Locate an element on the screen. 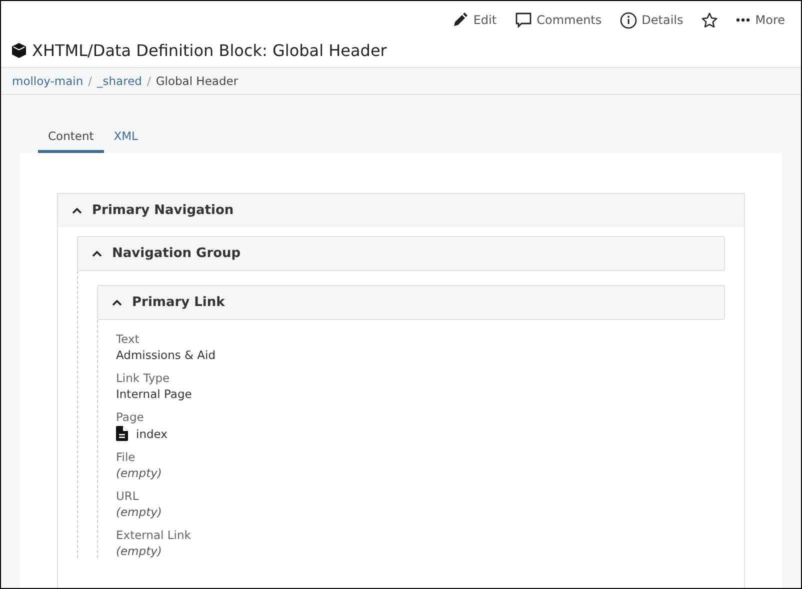 This screenshot has width=802, height=589. speech-bubble-icon is located at coordinates (523, 20).